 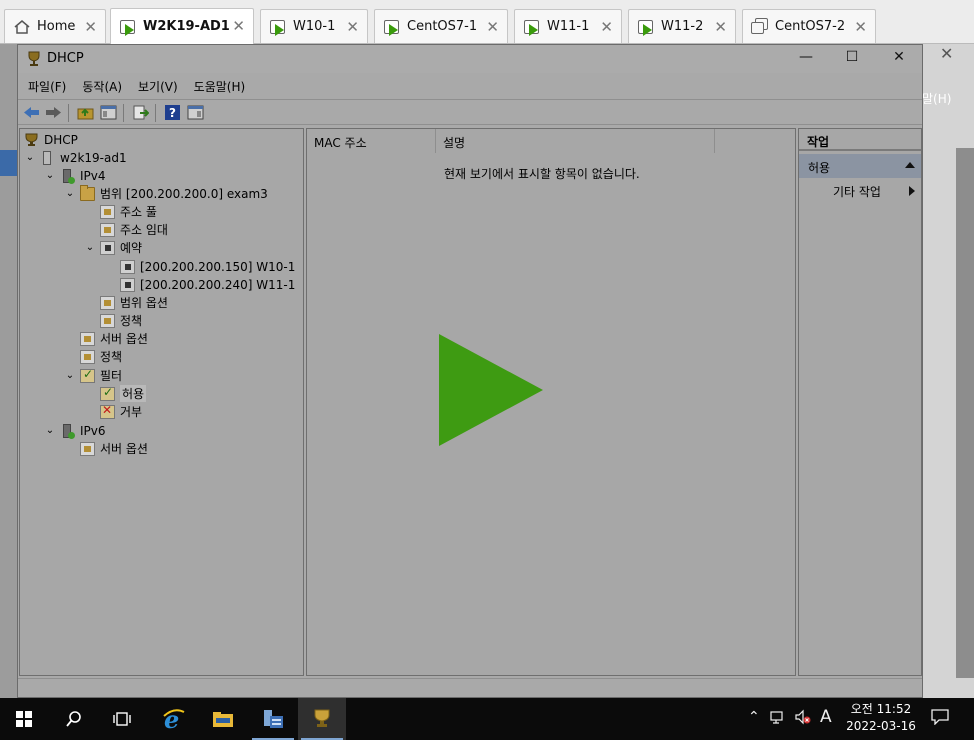 I want to click on internet-explorer-icon: e, so click(x=174, y=719).